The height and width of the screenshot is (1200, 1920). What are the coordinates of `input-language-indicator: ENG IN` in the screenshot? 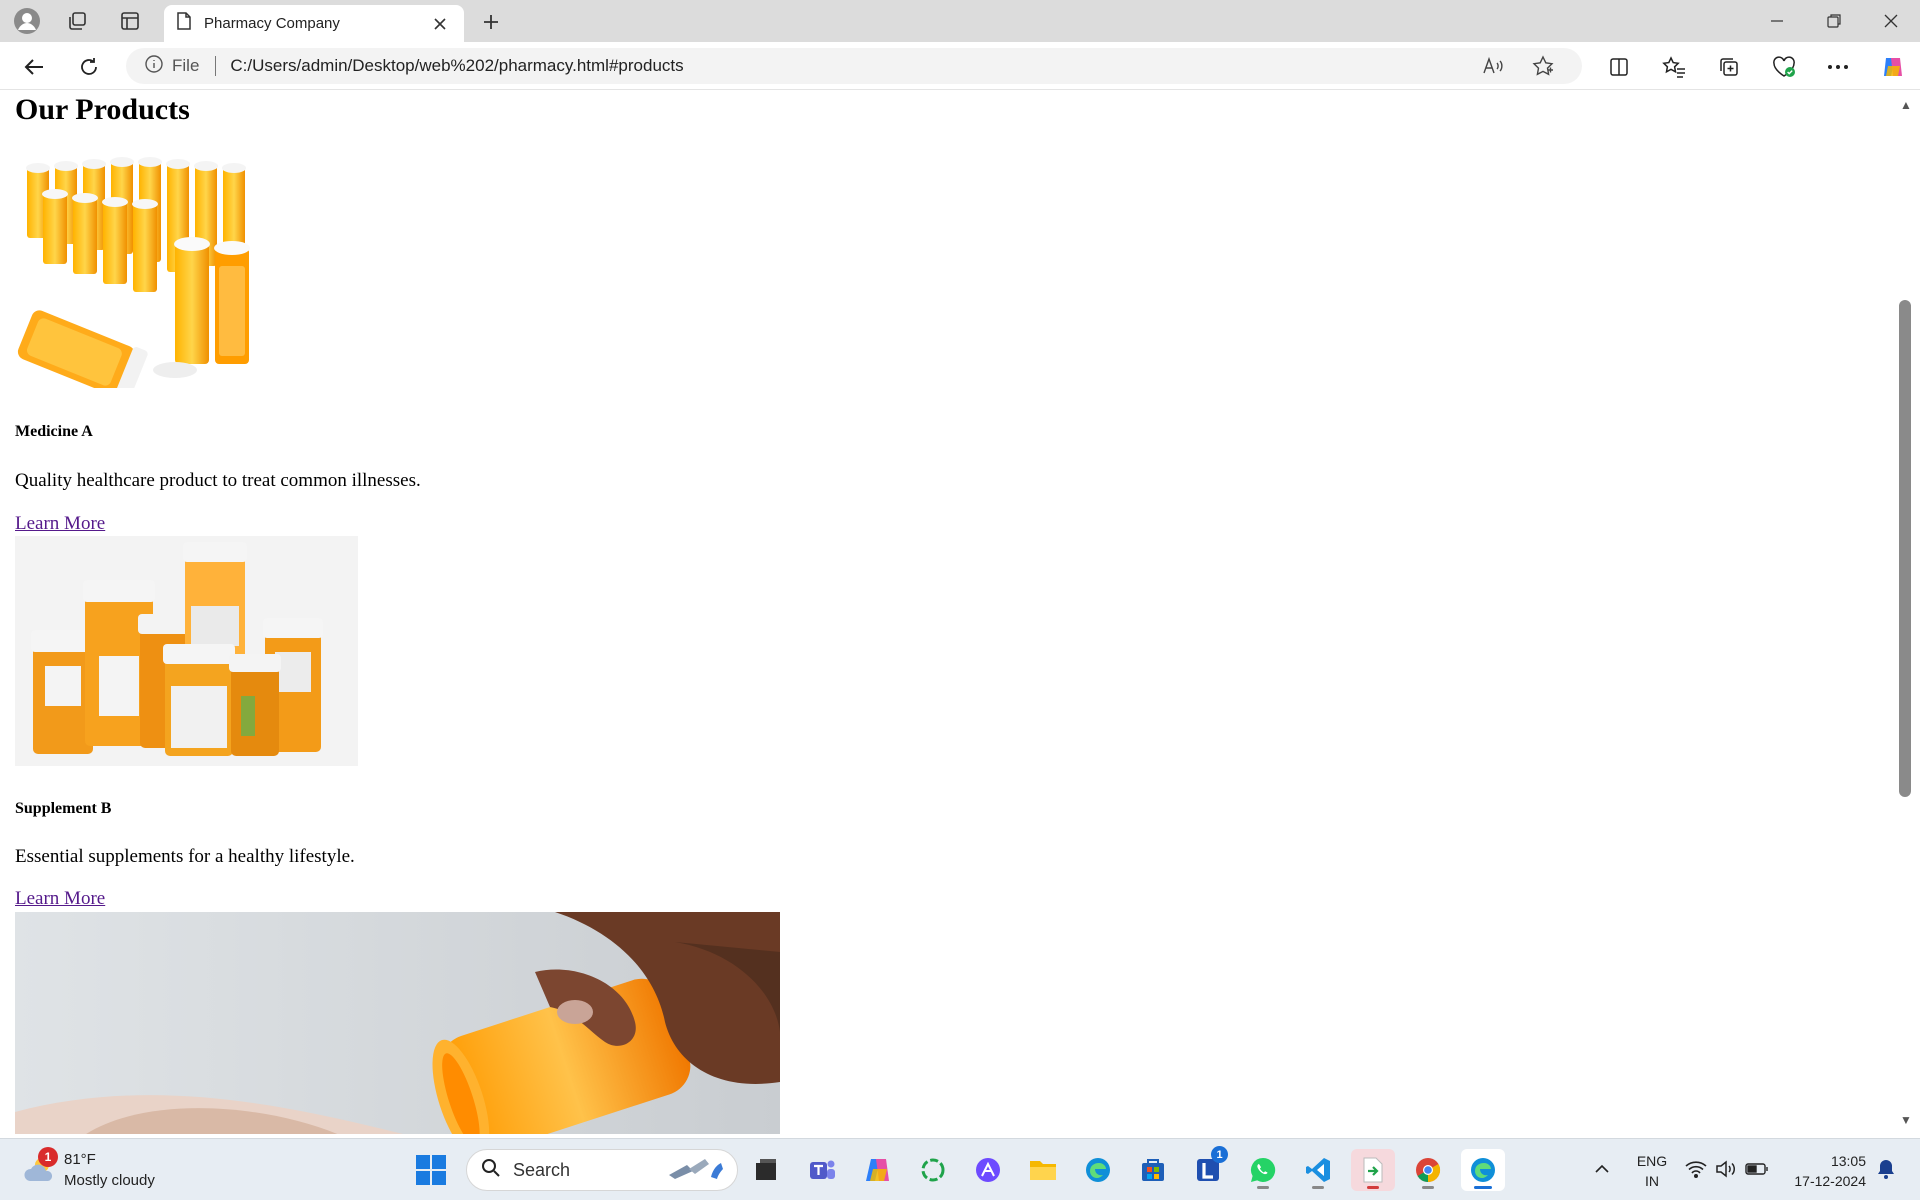 It's located at (1652, 1171).